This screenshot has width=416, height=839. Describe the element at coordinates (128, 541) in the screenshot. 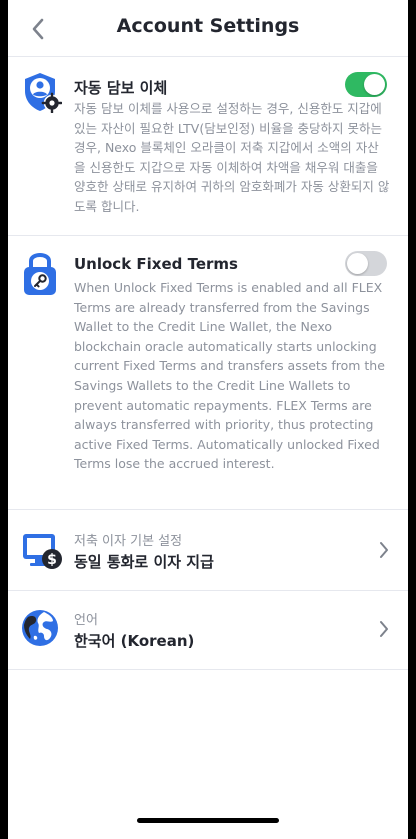

I see `interest-preference-label: 저축 이자 기본 설정` at that location.